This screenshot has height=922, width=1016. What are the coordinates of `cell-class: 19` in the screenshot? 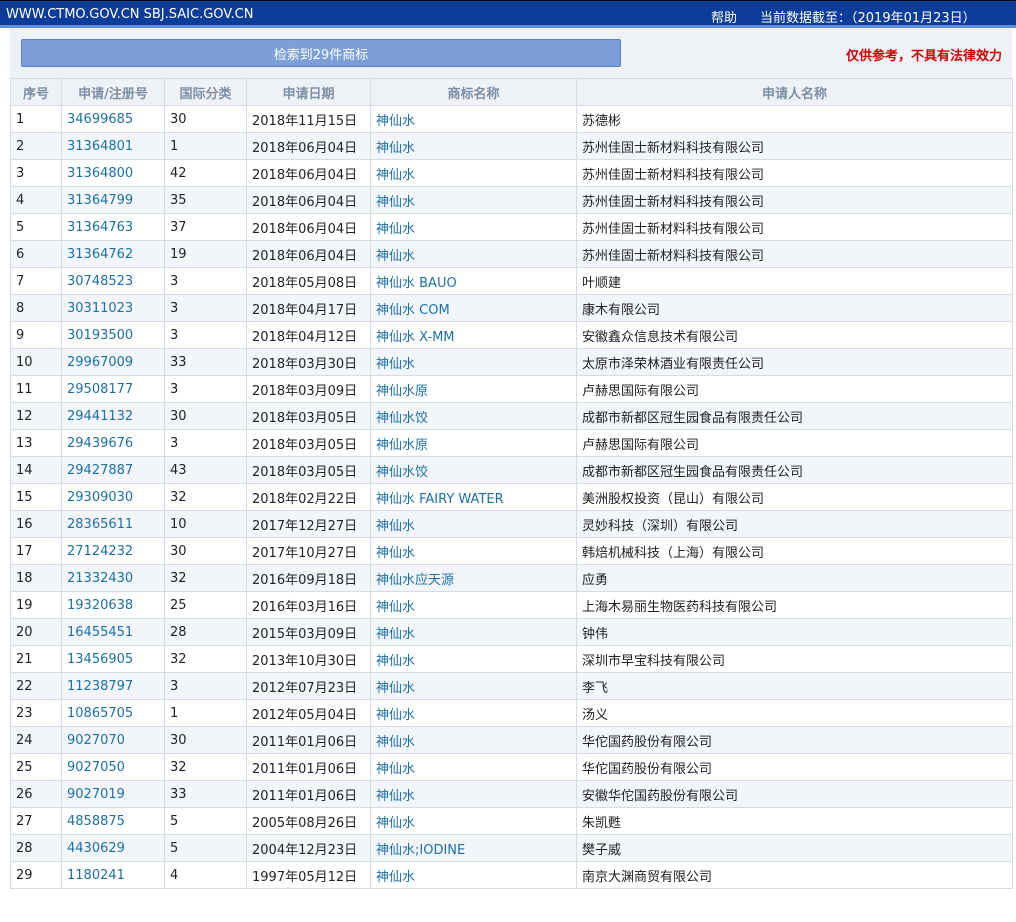 It's located at (205, 254).